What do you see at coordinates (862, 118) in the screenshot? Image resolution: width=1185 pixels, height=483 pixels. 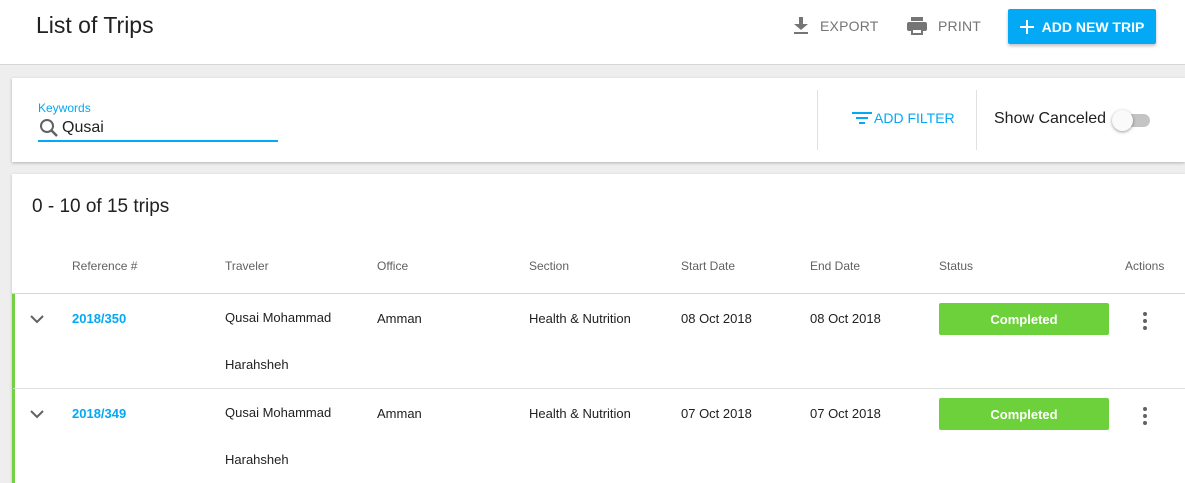 I see `filter-icon` at bounding box center [862, 118].